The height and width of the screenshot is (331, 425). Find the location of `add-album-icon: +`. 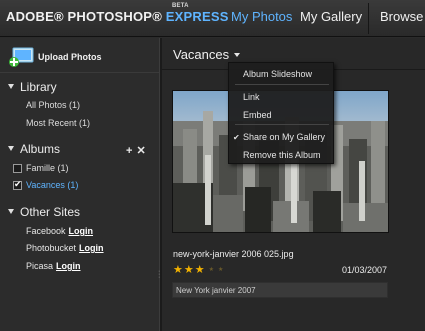

add-album-icon: + is located at coordinates (129, 151).